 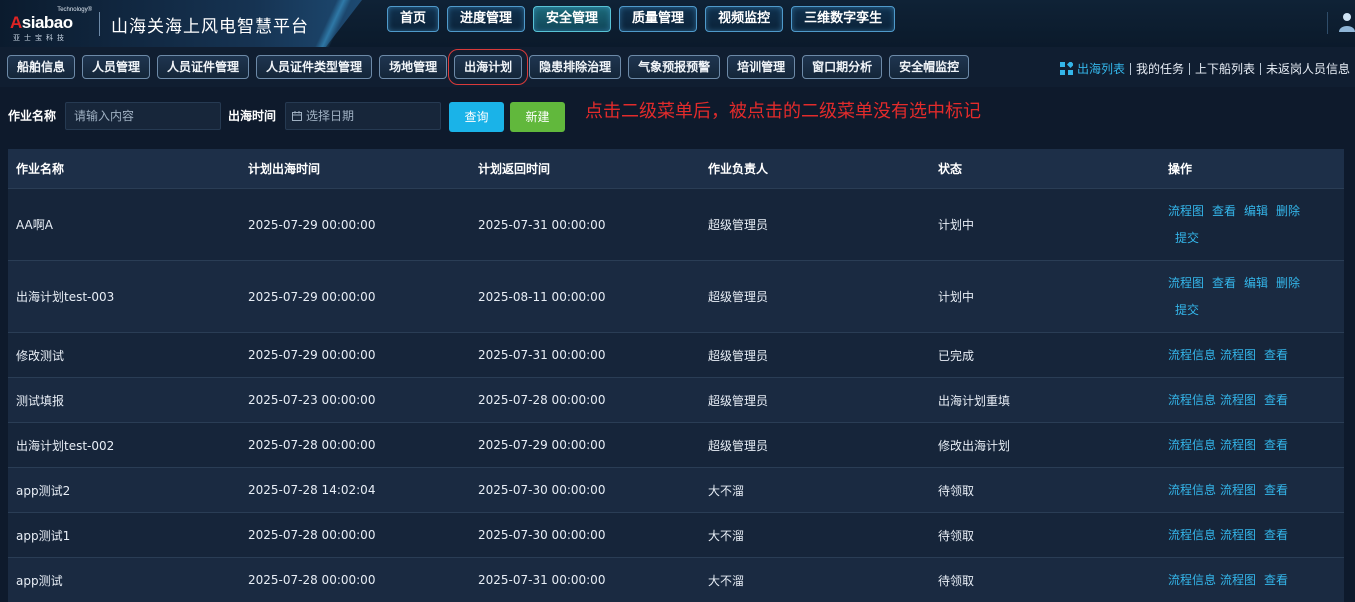 I want to click on sub-nav-training: 培训管理, so click(x=761, y=67).